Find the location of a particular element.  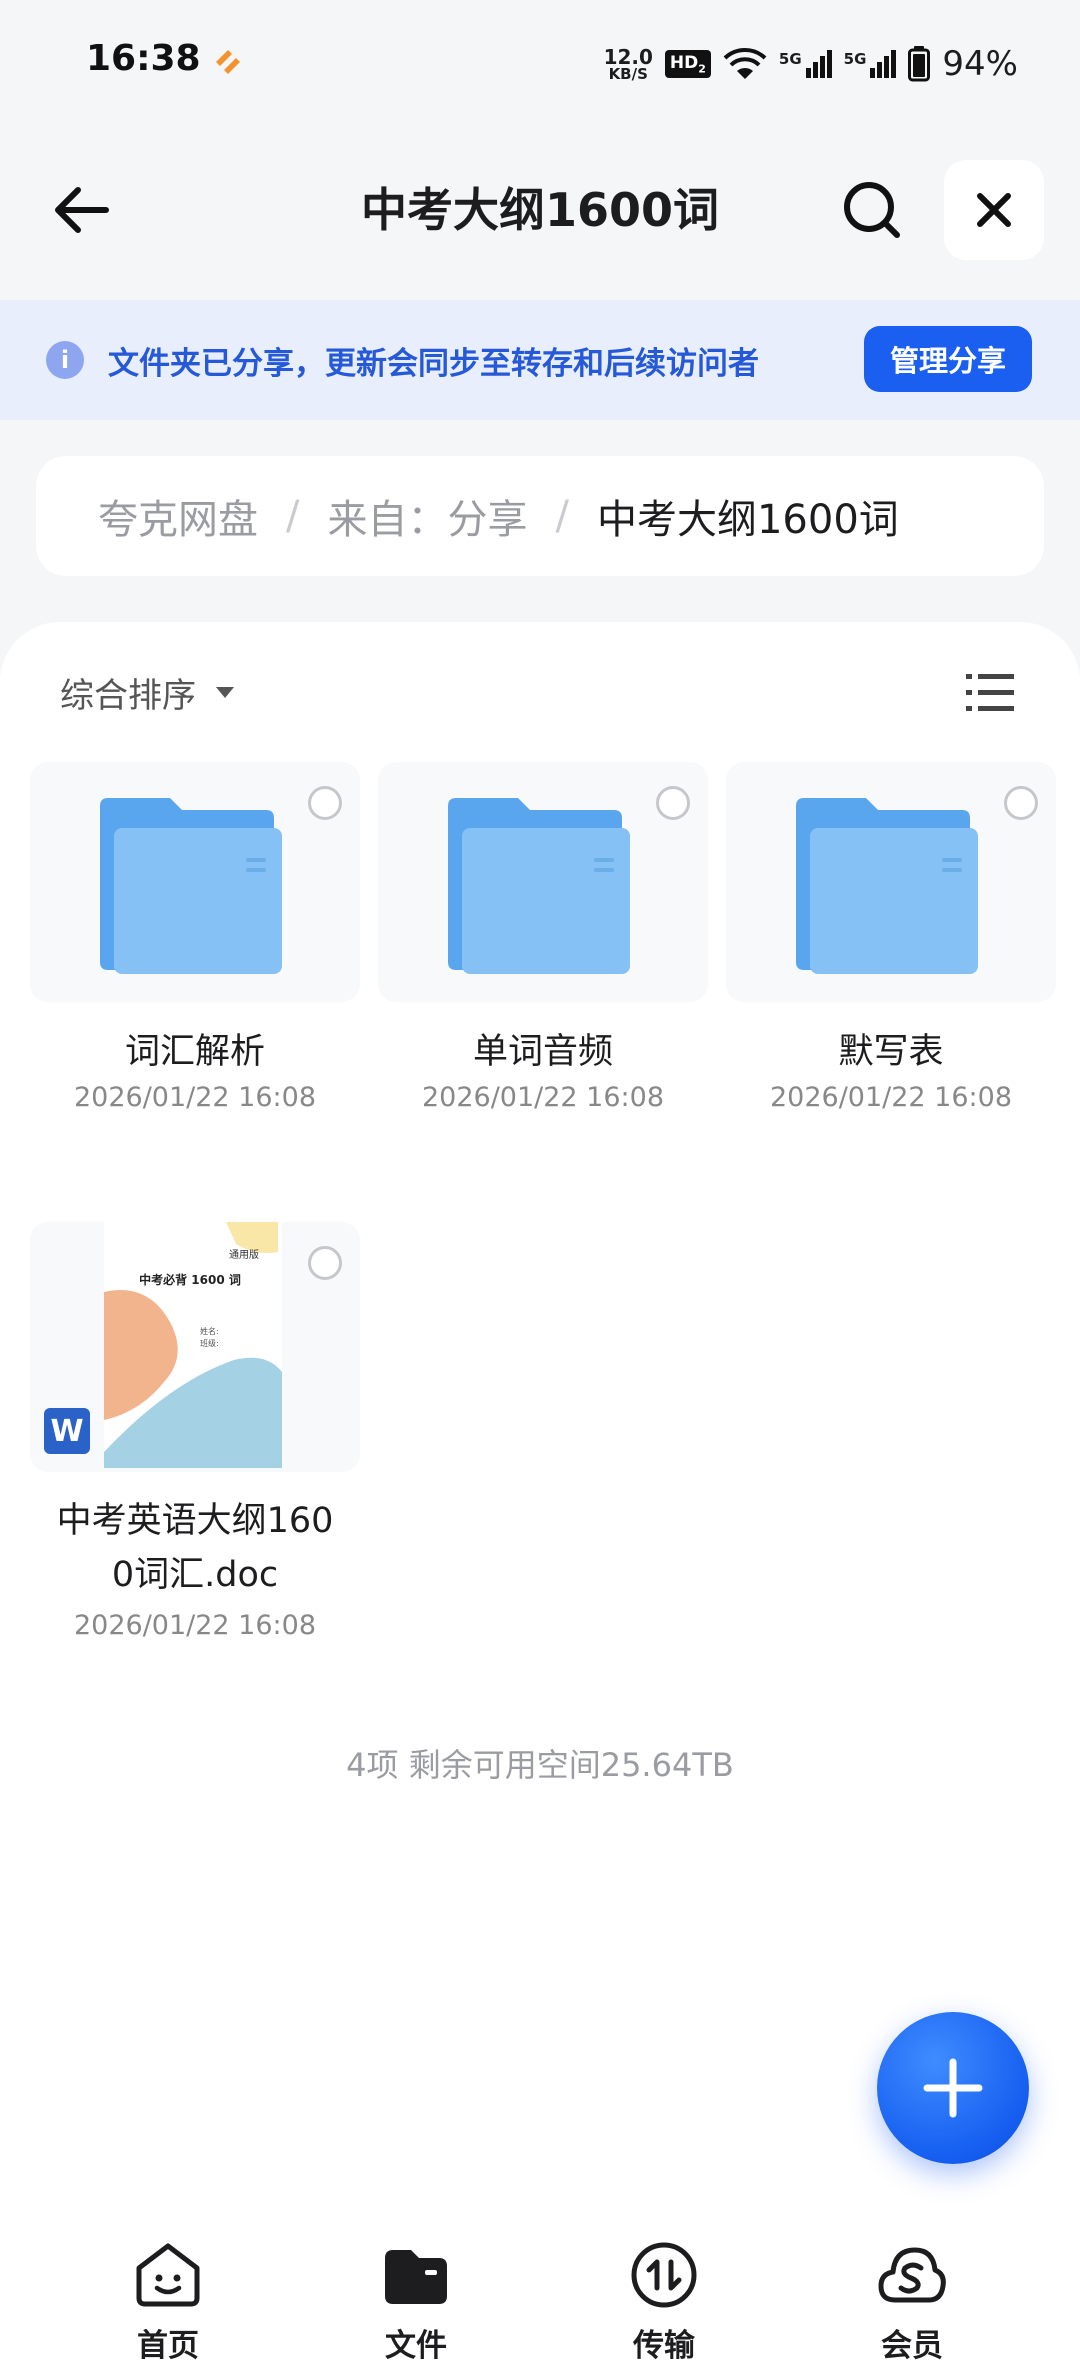

close-icon is located at coordinates (994, 210).